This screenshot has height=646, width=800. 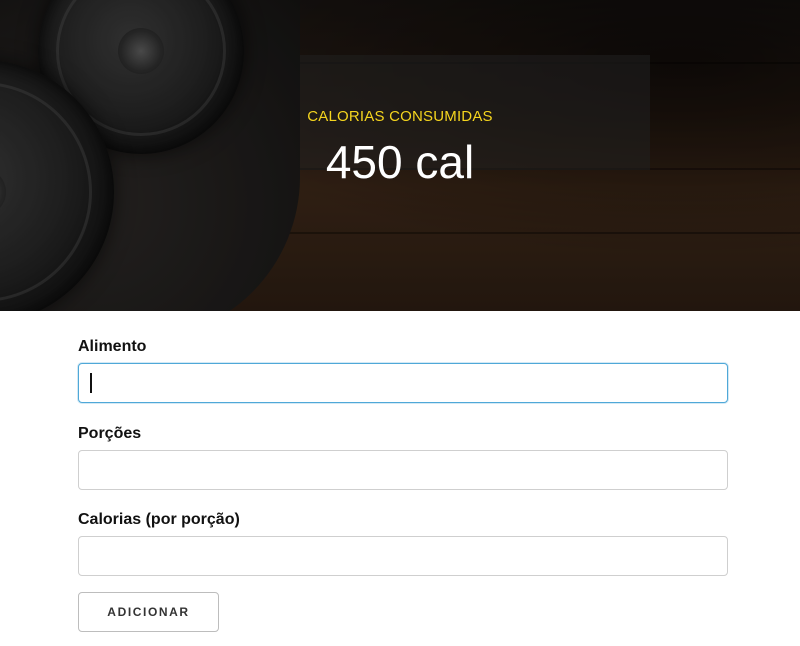 I want to click on food-label: Alimento, so click(x=112, y=346).